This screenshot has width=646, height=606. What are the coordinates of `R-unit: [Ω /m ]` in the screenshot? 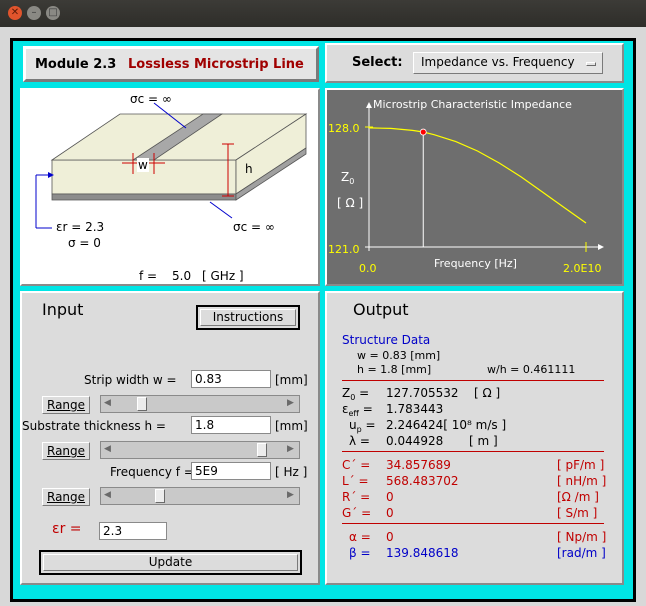 It's located at (578, 497).